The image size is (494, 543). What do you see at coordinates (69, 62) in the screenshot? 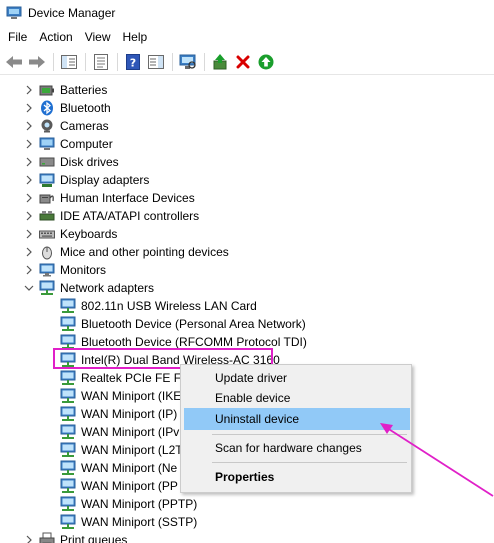
I see `show-hide-console-tree-icon` at bounding box center [69, 62].